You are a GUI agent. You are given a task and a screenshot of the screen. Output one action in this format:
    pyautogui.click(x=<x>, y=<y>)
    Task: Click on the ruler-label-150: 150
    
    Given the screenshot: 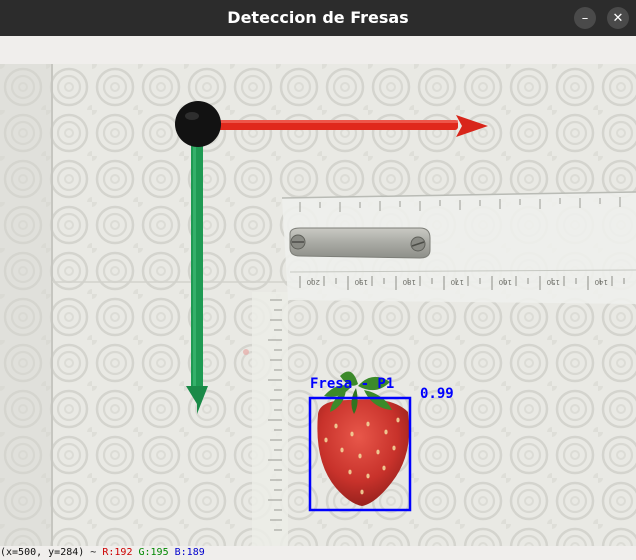 What is the action you would take?
    pyautogui.click(x=553, y=282)
    